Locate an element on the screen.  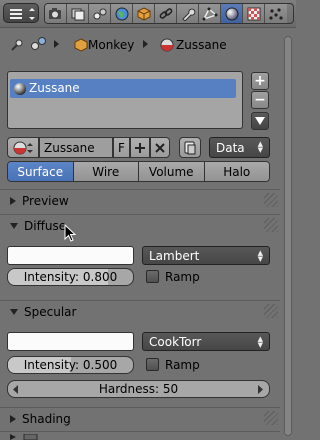
copy-paste-icon is located at coordinates (190, 147).